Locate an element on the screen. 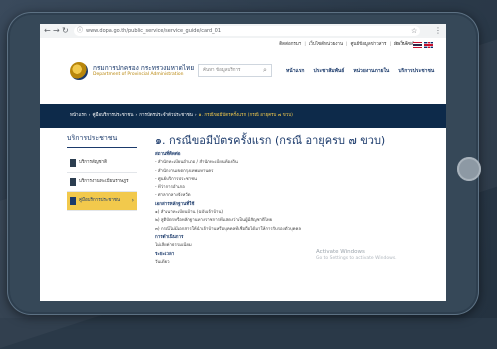 This screenshot has width=497, height=349. utility-link-info-center: ศูนย์ข้อมูลข่าวสาร is located at coordinates (369, 45).